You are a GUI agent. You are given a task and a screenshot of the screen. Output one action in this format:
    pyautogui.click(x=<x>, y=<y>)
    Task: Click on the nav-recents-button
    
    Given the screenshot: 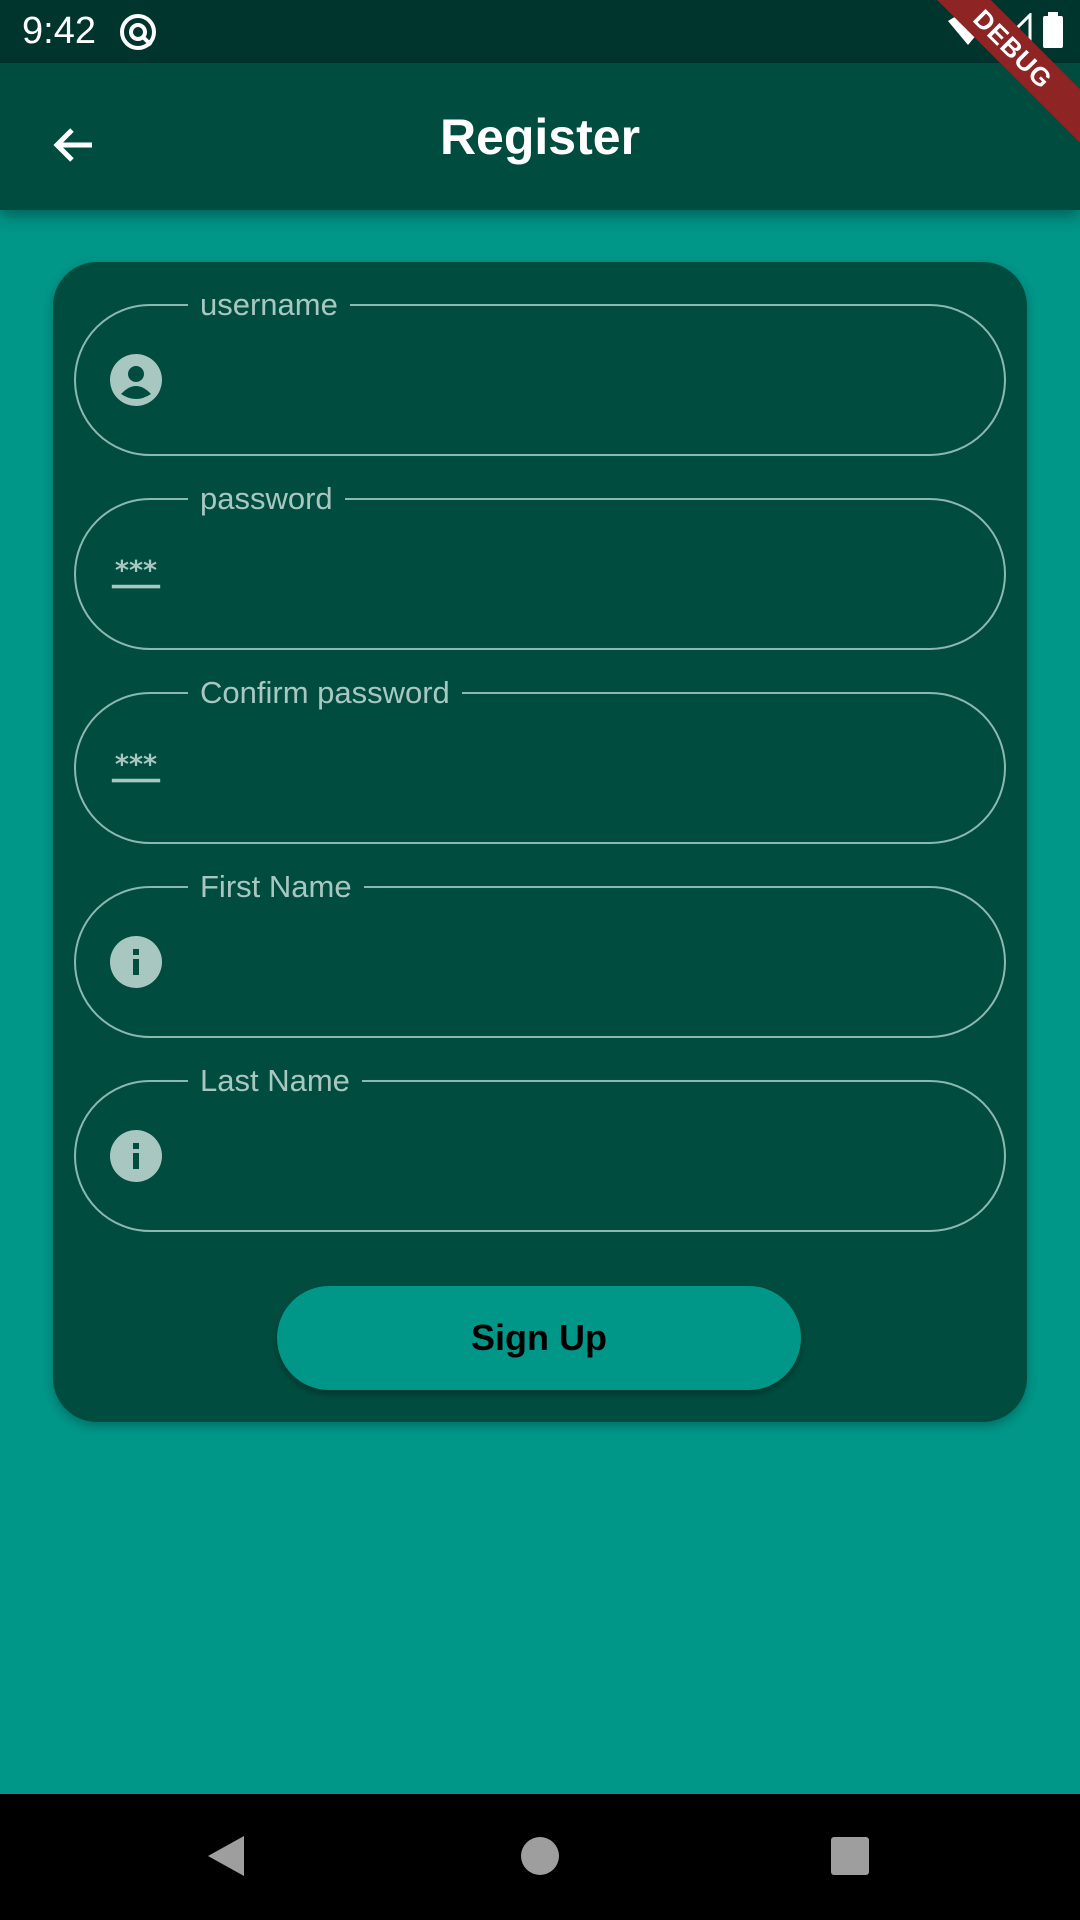 What is the action you would take?
    pyautogui.click(x=850, y=1858)
    